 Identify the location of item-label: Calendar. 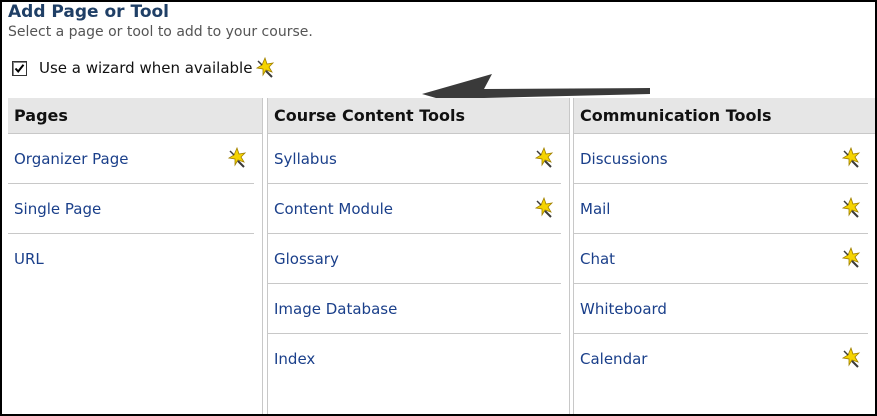
(613, 359).